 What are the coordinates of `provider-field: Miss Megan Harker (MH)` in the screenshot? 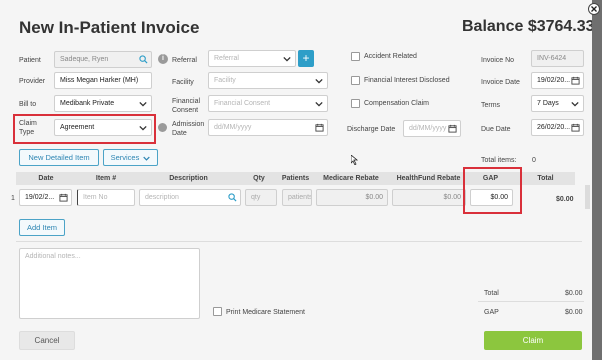 It's located at (103, 80).